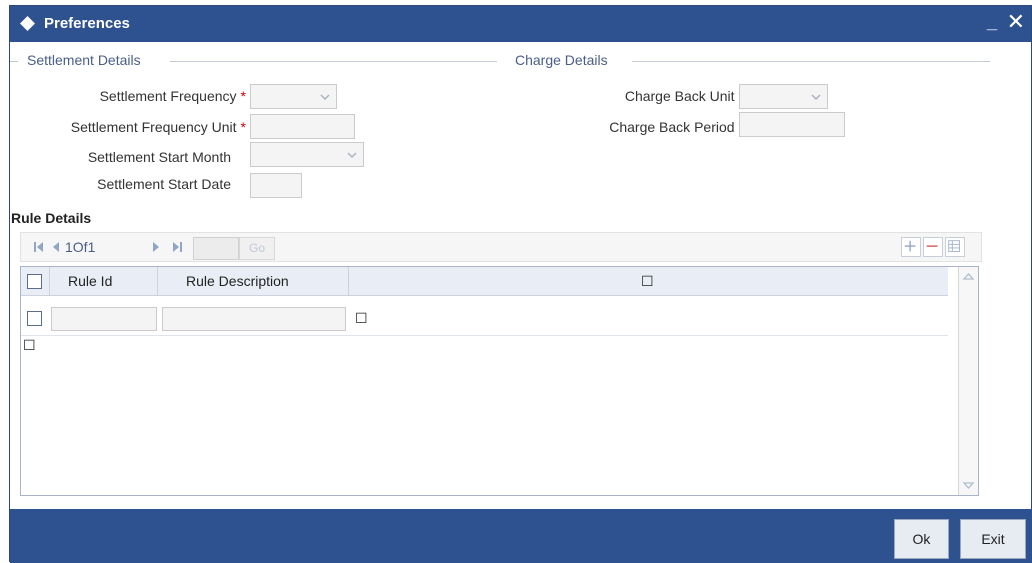  I want to click on settlement-frequency-unit-field, so click(302, 126).